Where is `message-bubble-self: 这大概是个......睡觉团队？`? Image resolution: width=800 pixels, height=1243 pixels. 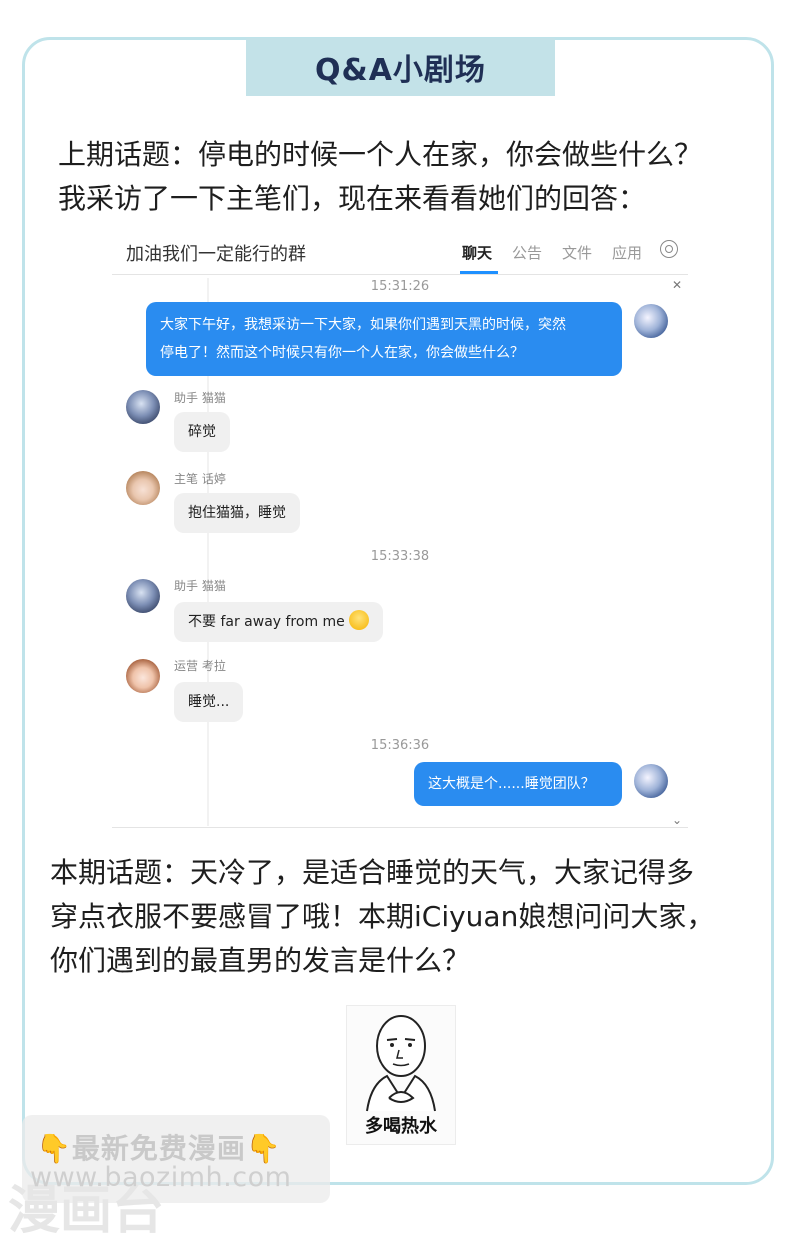
message-bubble-self: 这大概是个......睡觉团队？ is located at coordinates (518, 784).